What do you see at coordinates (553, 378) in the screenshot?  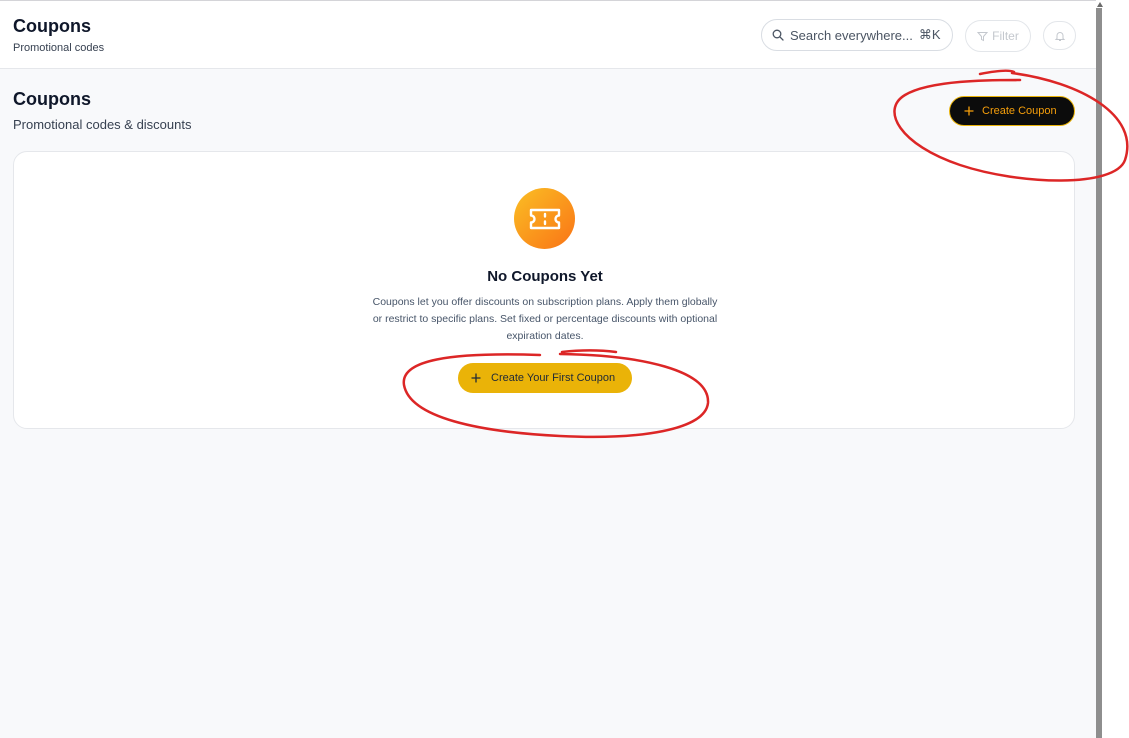 I see `create-first-coupon-label: Create Your First Coupon` at bounding box center [553, 378].